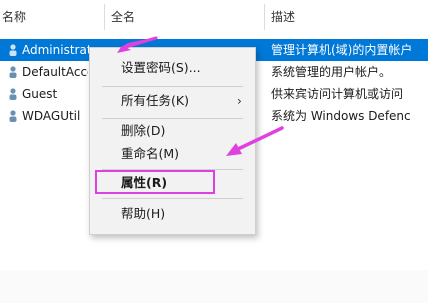 This screenshot has height=303, width=428. Describe the element at coordinates (214, 286) in the screenshot. I see `bottom-area` at that location.